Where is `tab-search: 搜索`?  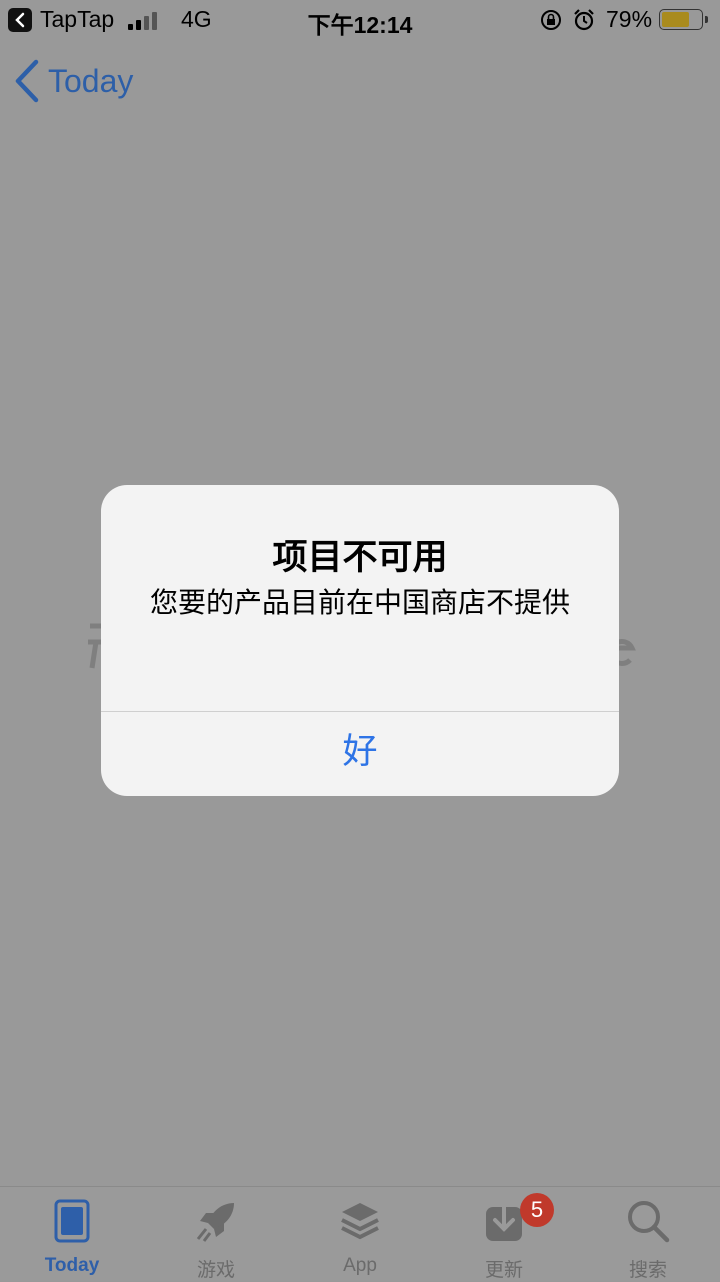 tab-search: 搜索 is located at coordinates (648, 1234).